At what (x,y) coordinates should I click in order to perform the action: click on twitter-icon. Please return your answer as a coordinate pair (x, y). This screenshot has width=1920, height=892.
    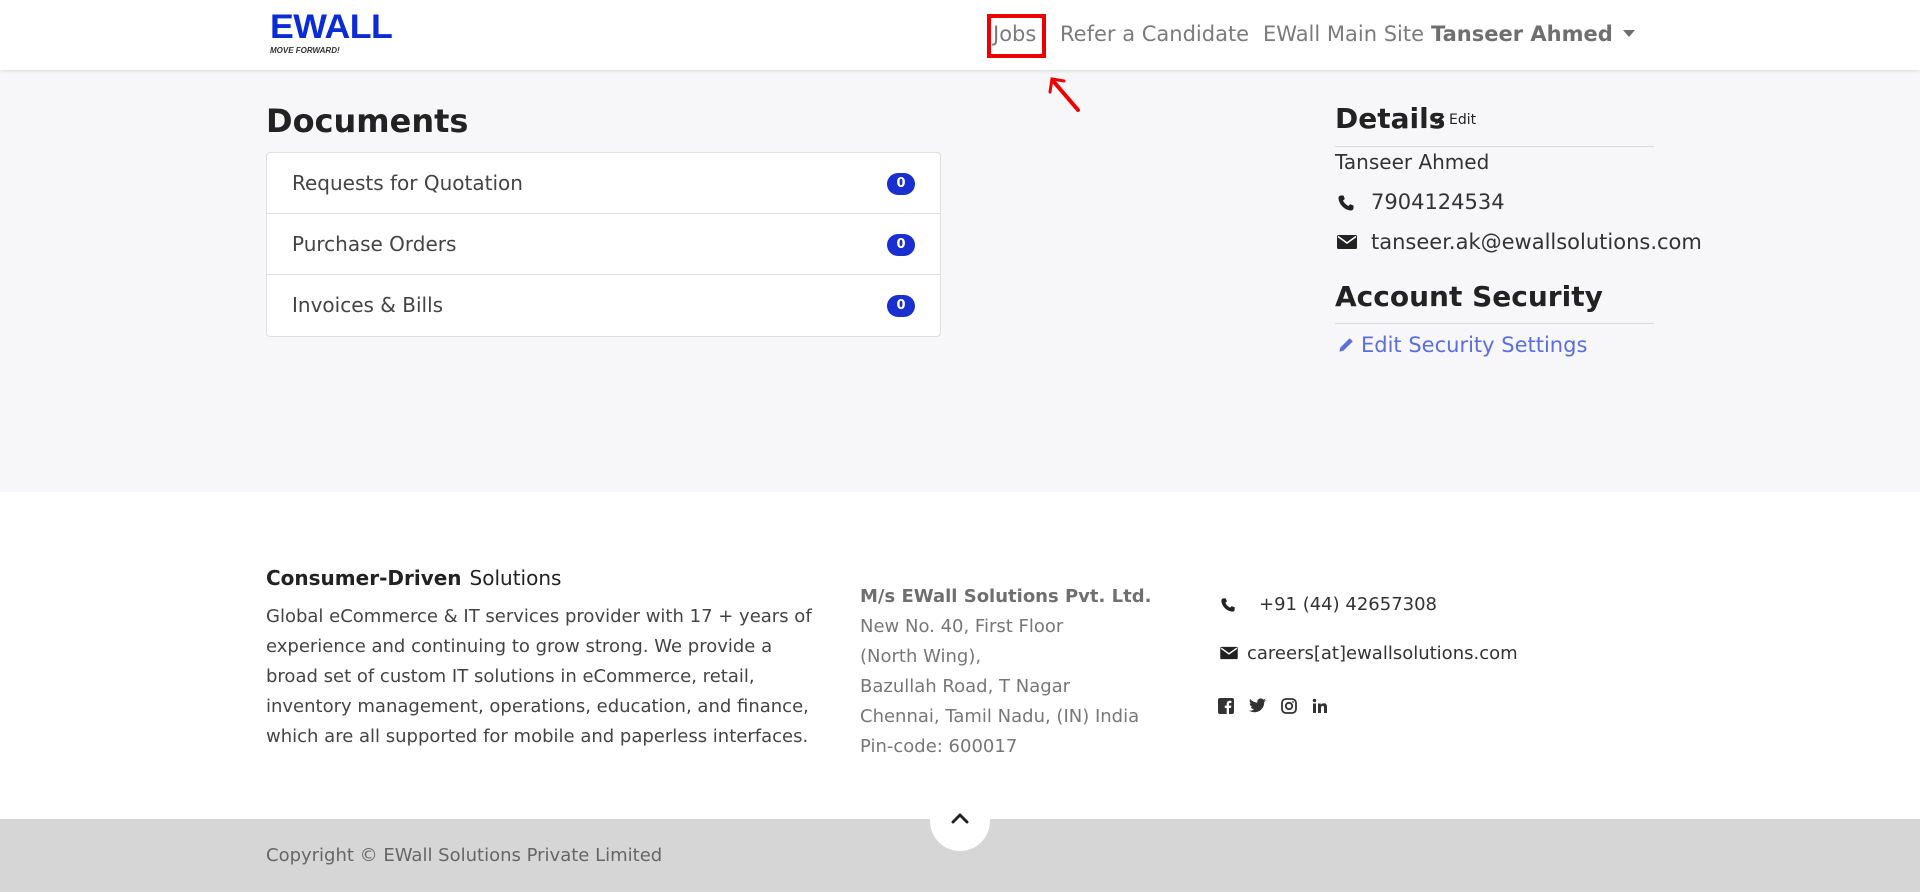
    Looking at the image, I should click on (1258, 707).